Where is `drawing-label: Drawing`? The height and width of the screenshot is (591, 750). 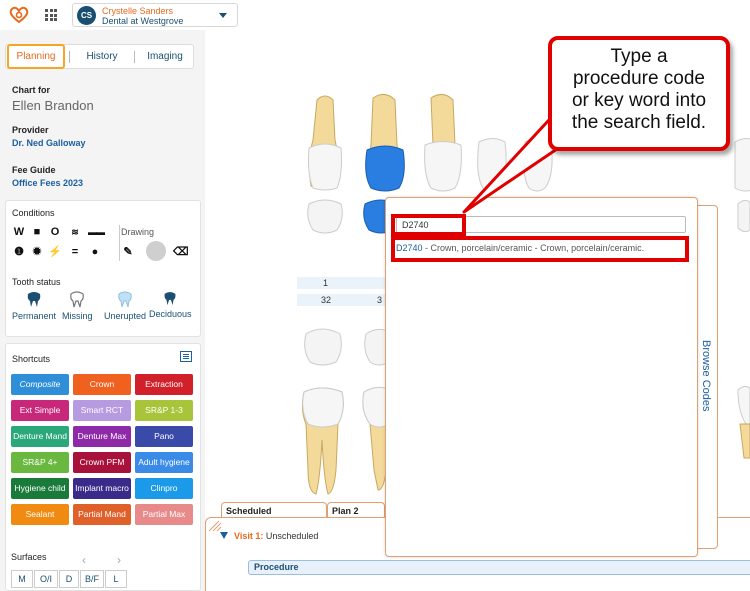
drawing-label: Drawing is located at coordinates (138, 232).